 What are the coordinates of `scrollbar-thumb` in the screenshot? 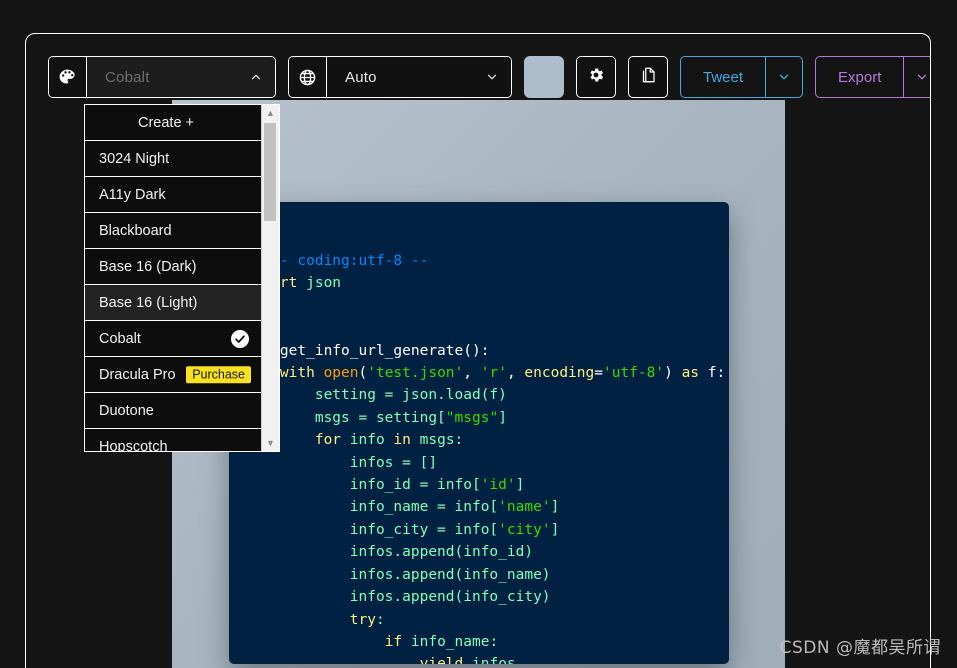 It's located at (270, 172).